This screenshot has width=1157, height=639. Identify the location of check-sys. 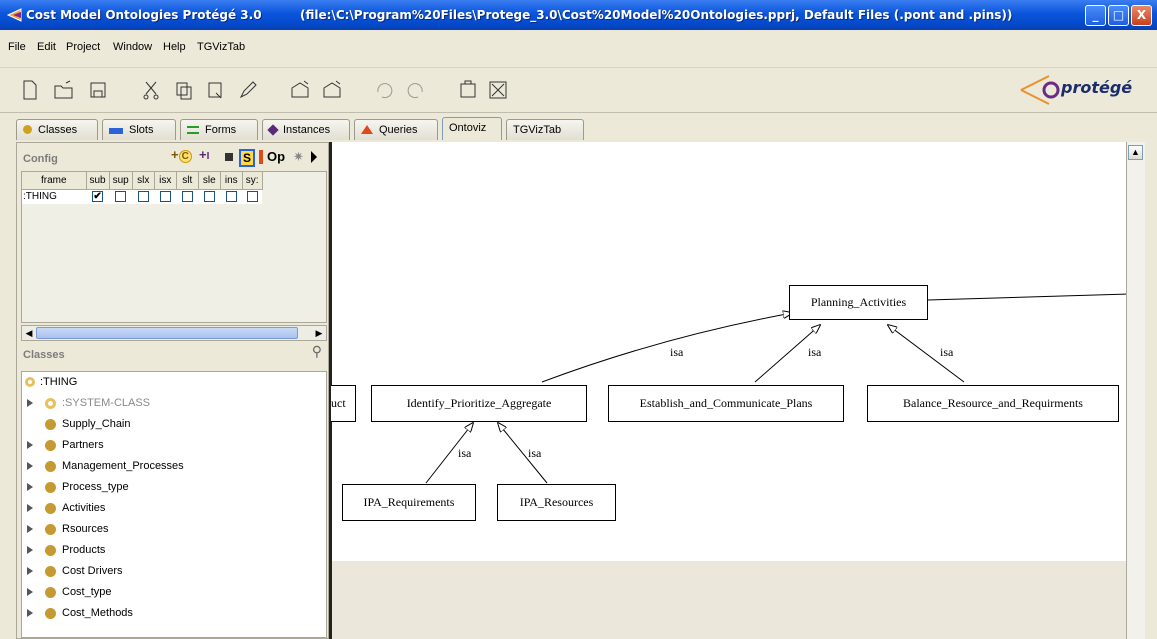
(252, 196).